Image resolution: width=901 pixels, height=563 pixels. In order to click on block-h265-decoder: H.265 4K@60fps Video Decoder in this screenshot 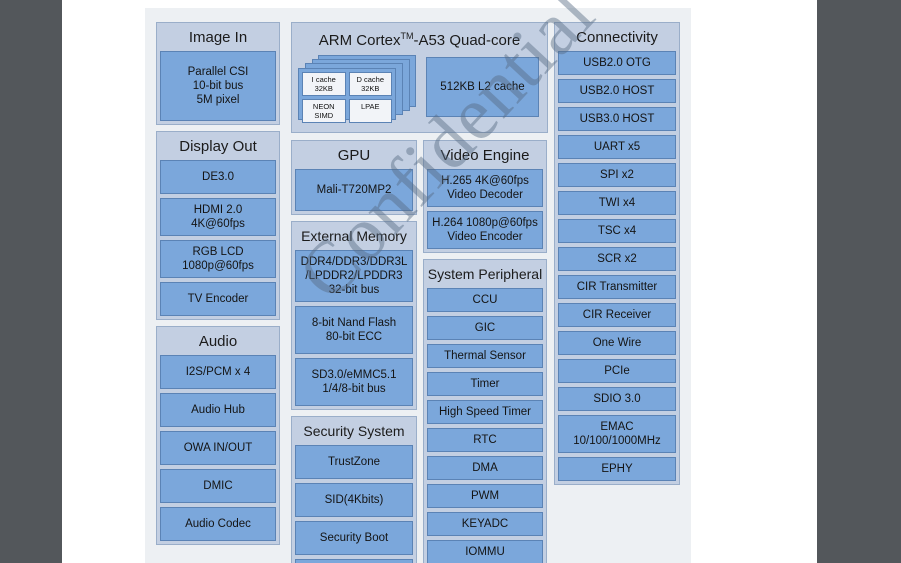, I will do `click(485, 188)`.